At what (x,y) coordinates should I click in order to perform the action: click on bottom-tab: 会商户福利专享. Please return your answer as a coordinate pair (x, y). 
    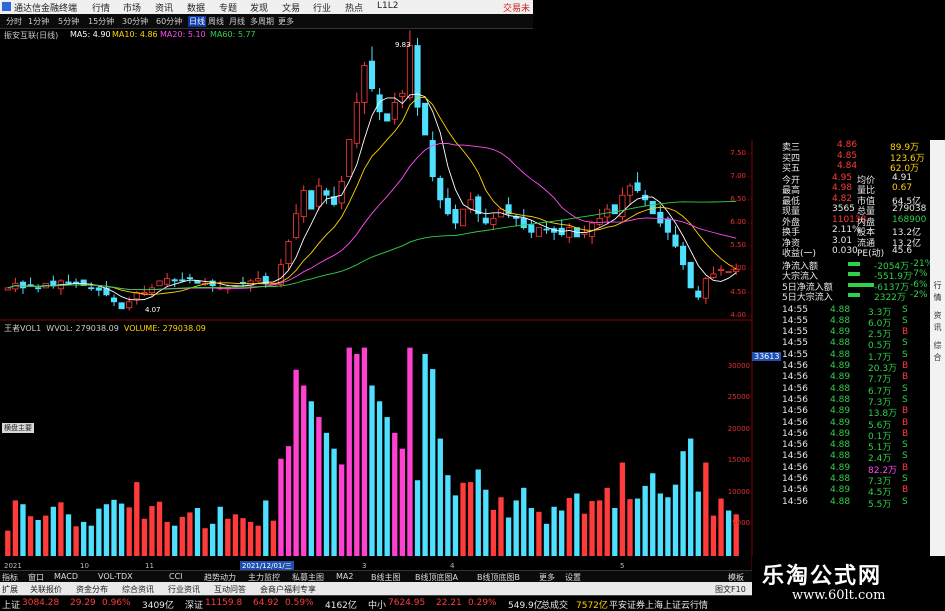
    Looking at the image, I should click on (288, 589).